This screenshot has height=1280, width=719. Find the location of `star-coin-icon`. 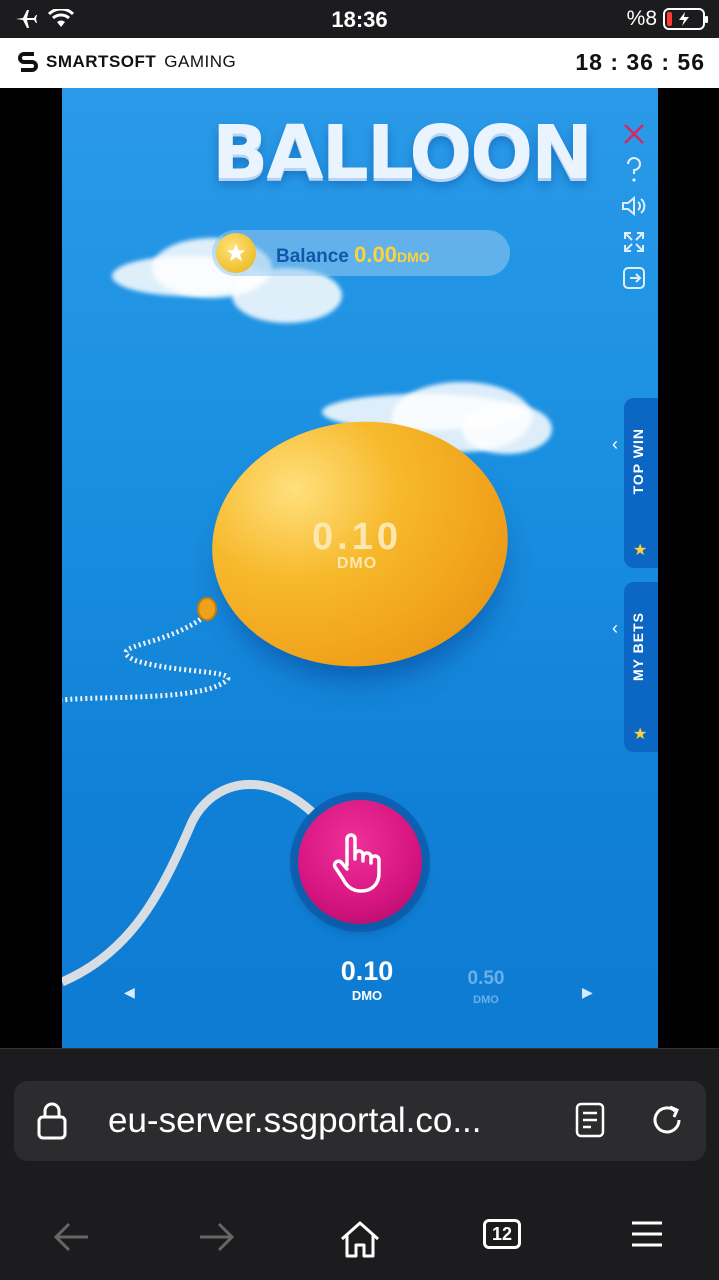

star-coin-icon is located at coordinates (236, 253).